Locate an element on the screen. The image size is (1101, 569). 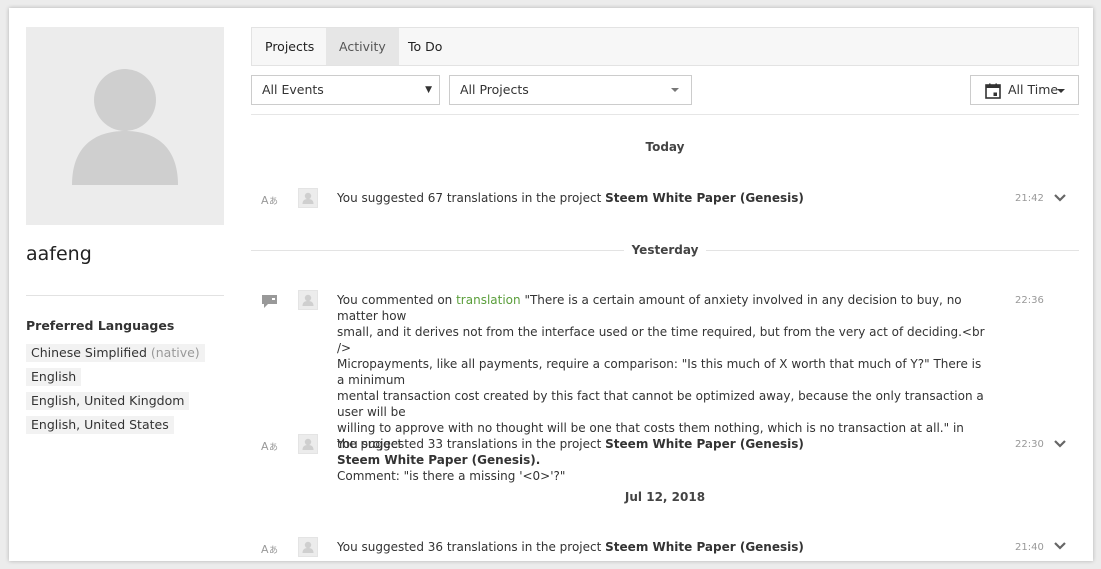
activity-time: 22:36 is located at coordinates (1029, 300).